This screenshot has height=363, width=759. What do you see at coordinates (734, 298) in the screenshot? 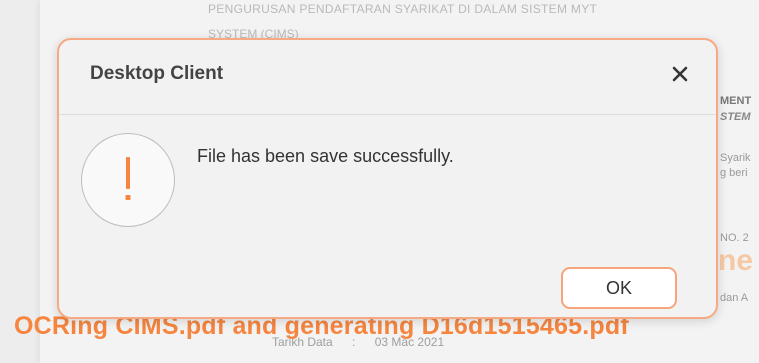
I see `document-fragment: dan A` at bounding box center [734, 298].